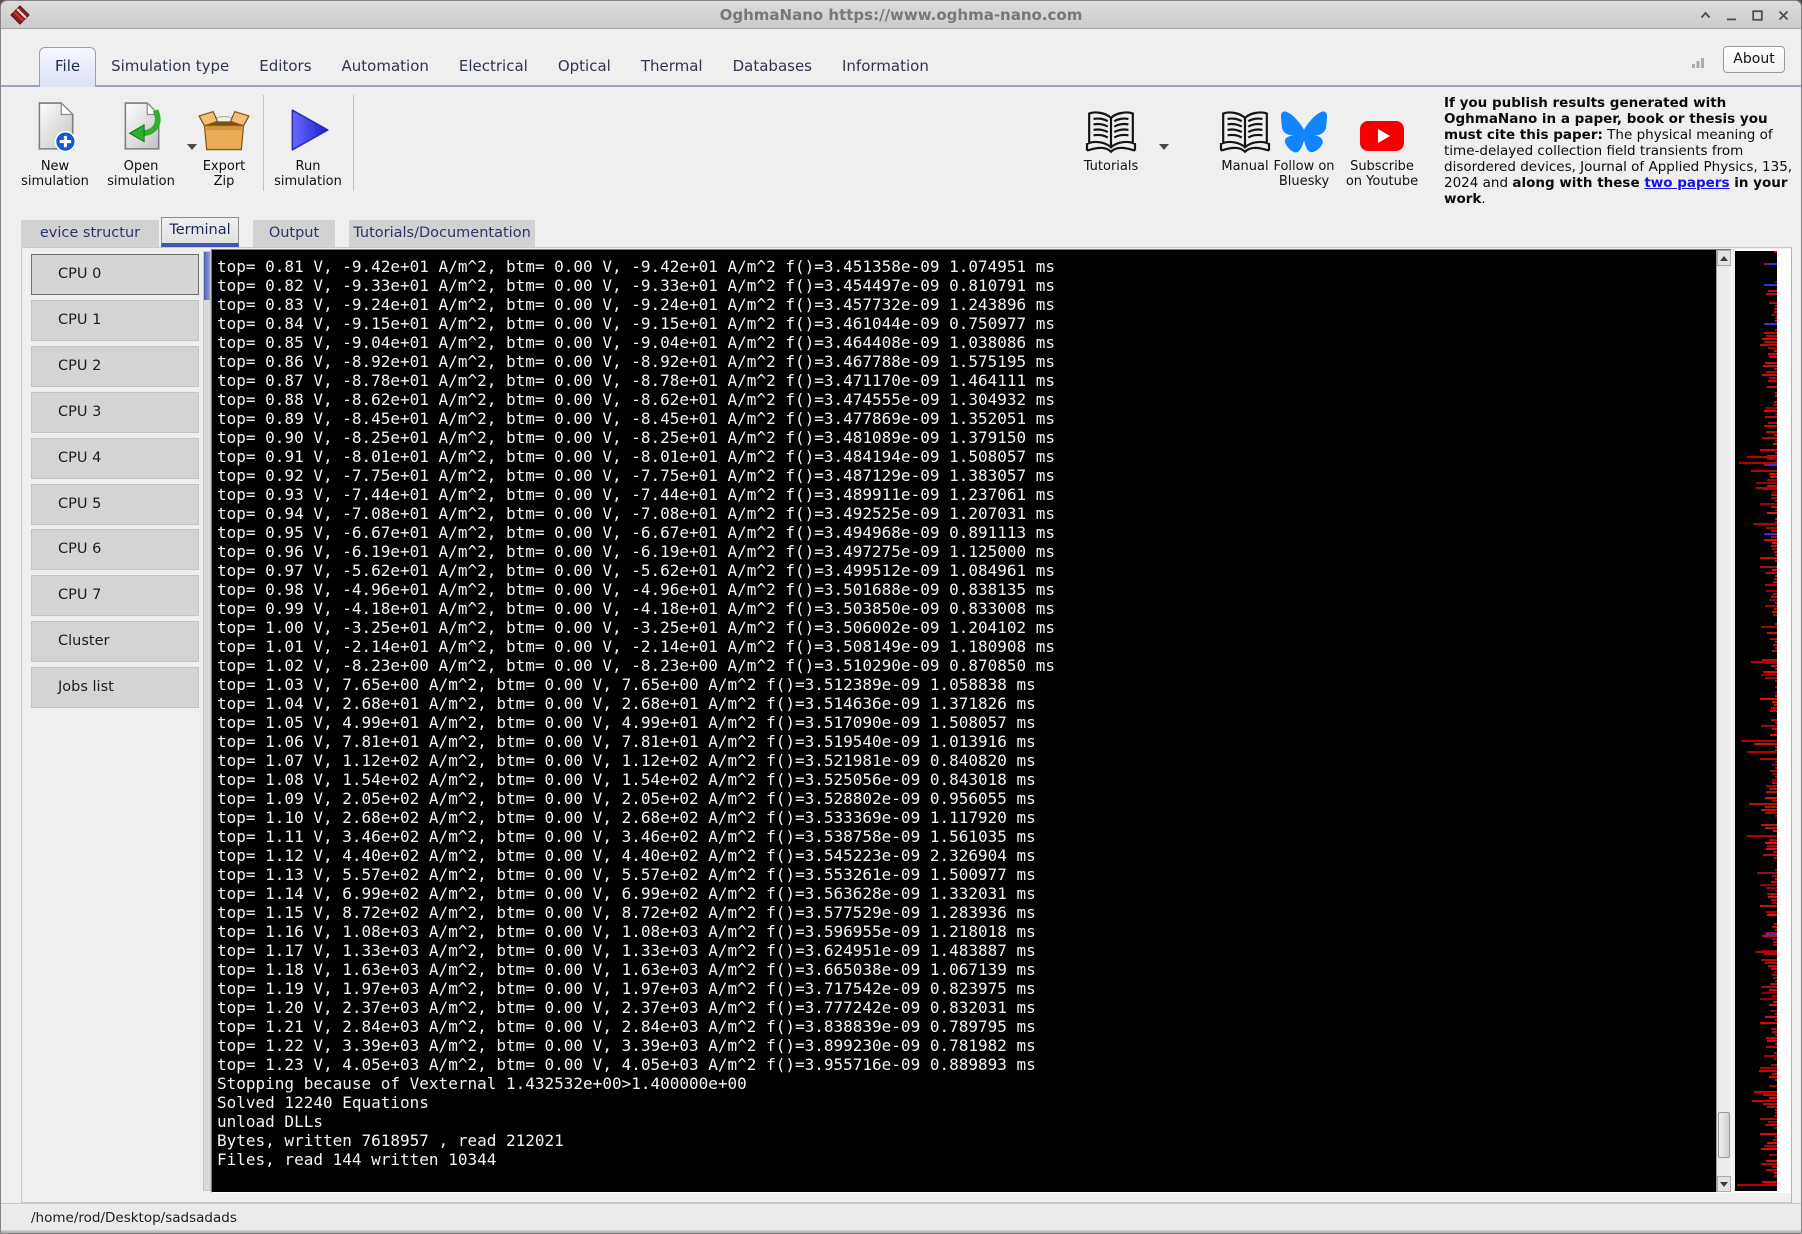  I want to click on follow-bluesky-button: Follow on Bluesky, so click(1304, 142).